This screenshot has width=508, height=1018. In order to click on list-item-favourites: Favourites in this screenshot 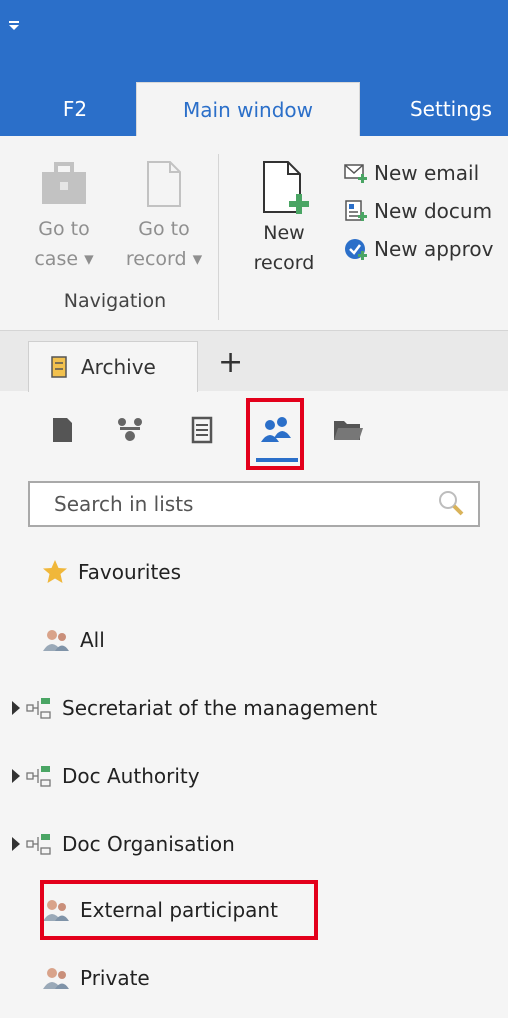, I will do `click(111, 572)`.